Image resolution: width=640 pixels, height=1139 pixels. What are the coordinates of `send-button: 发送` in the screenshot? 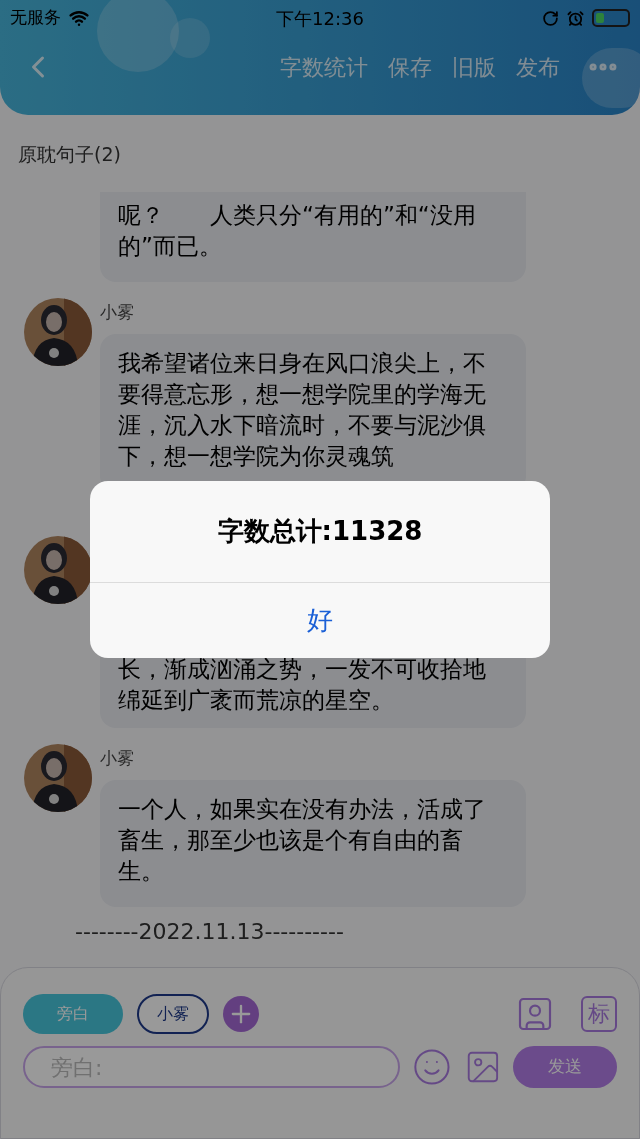 It's located at (565, 1067).